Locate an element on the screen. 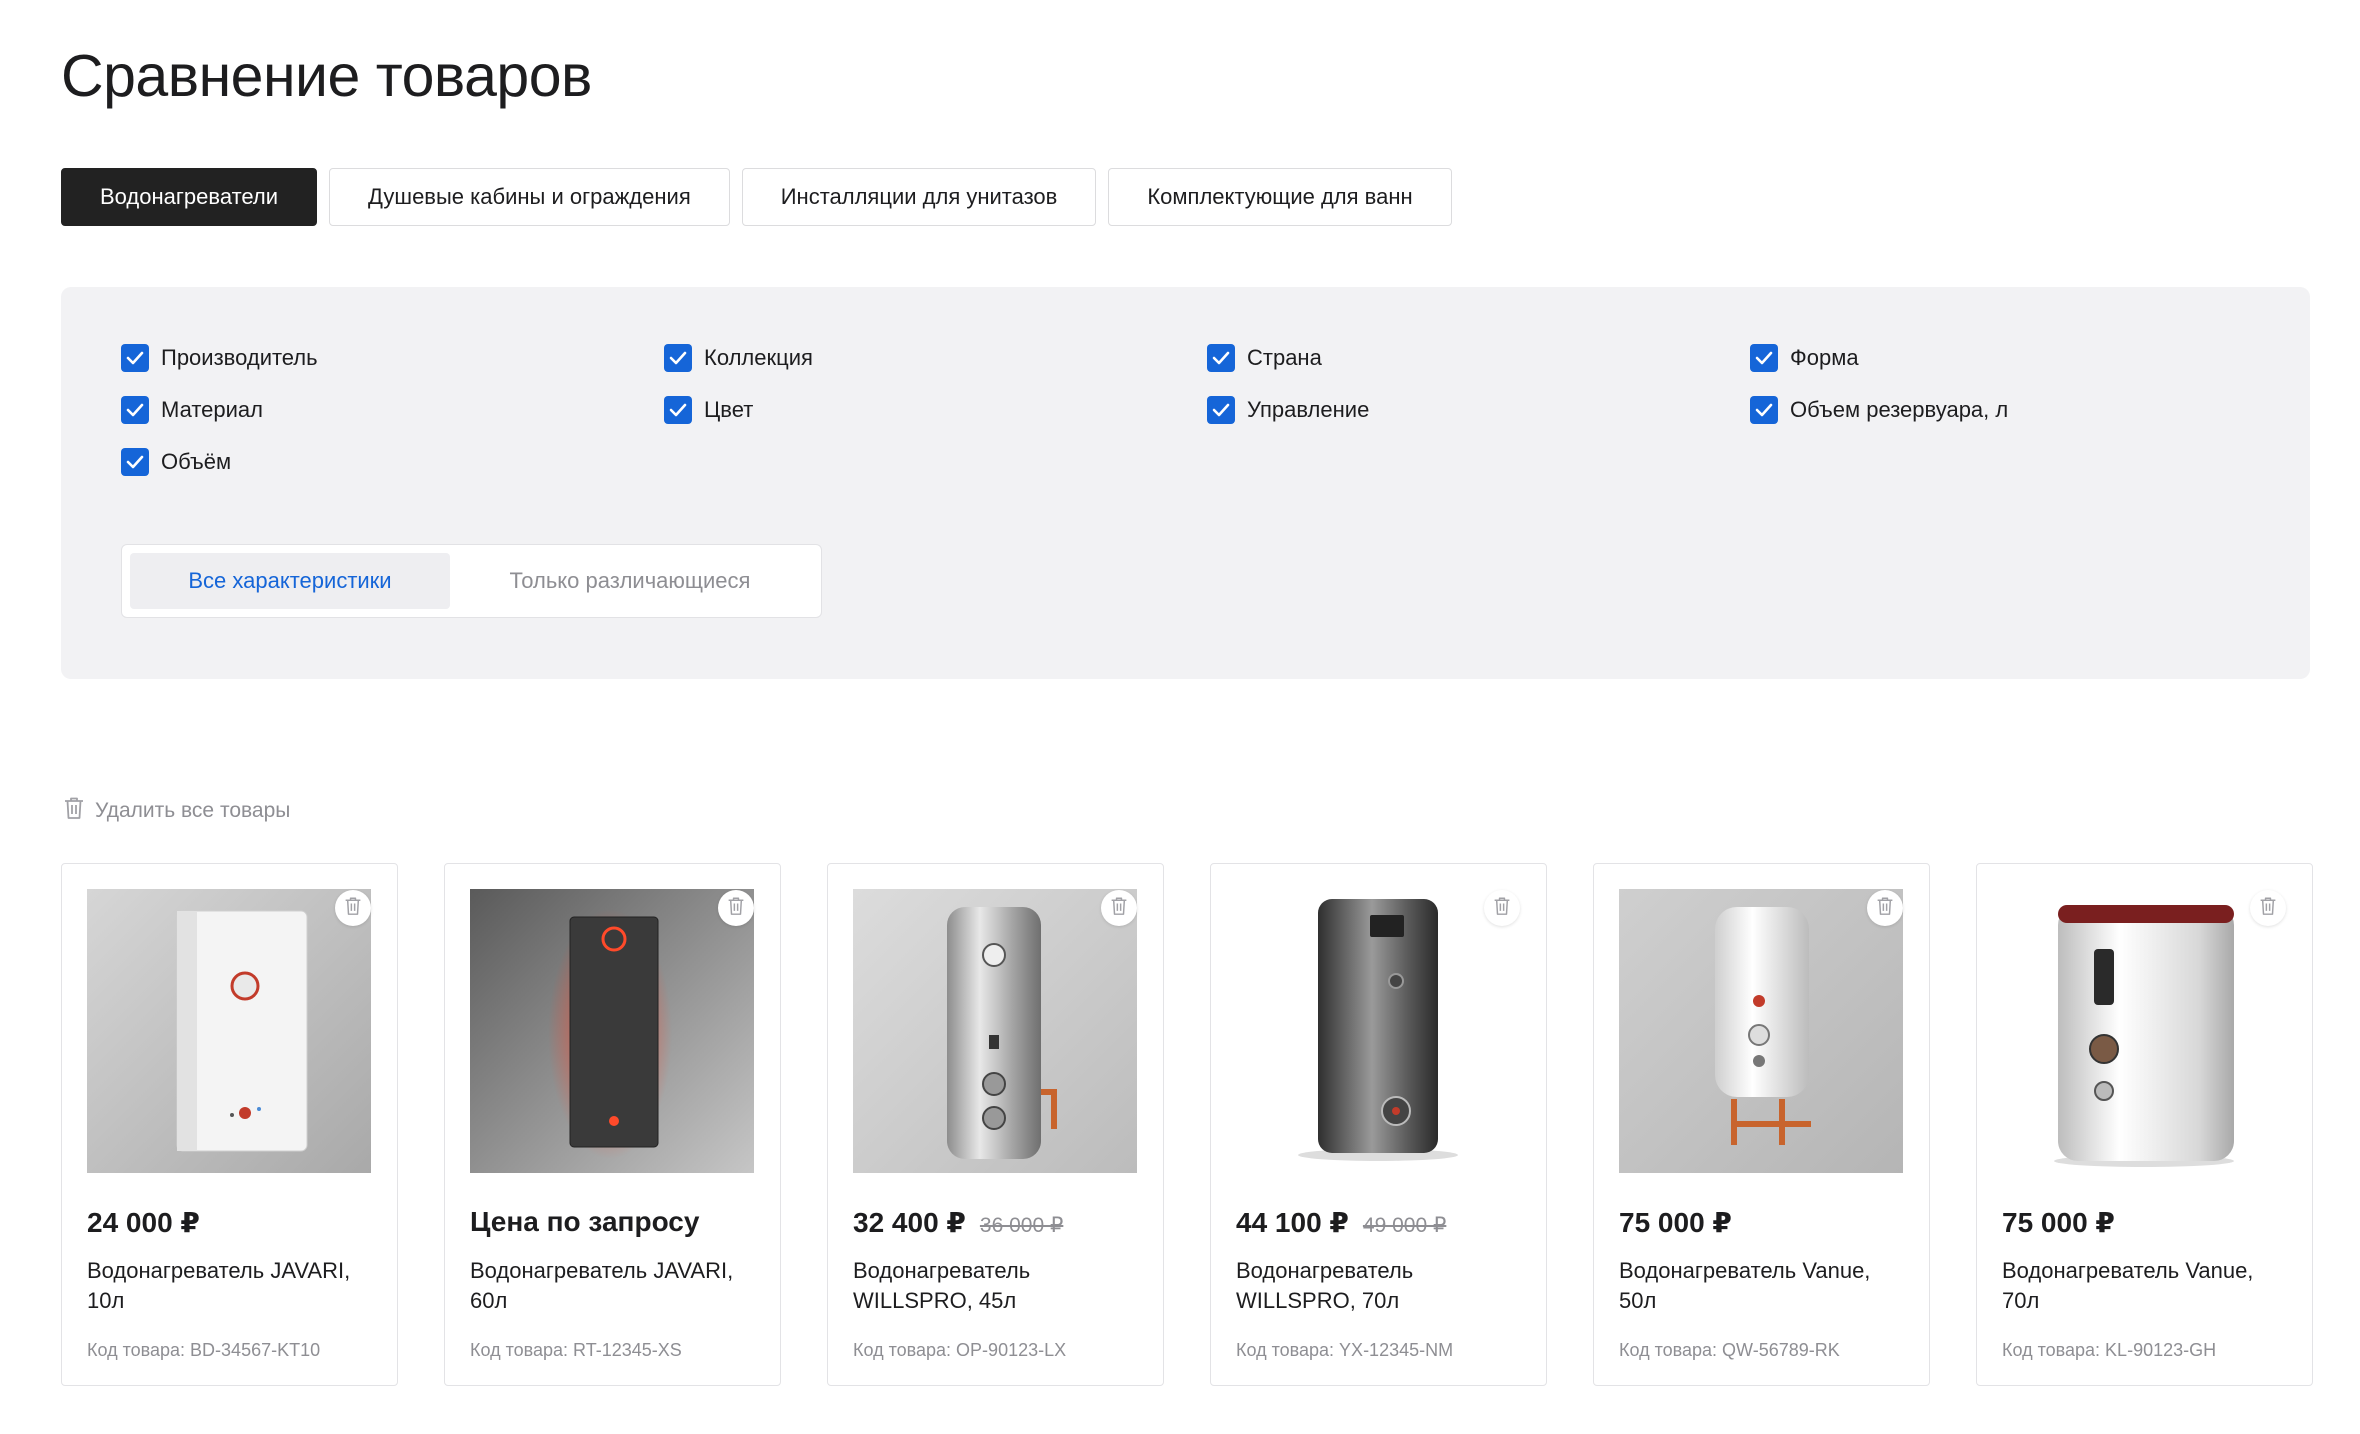 Image resolution: width=2360 pixels, height=1434 pixels. product-name: Водонагреватель WILLSPRO, 70л is located at coordinates (1381, 1286).